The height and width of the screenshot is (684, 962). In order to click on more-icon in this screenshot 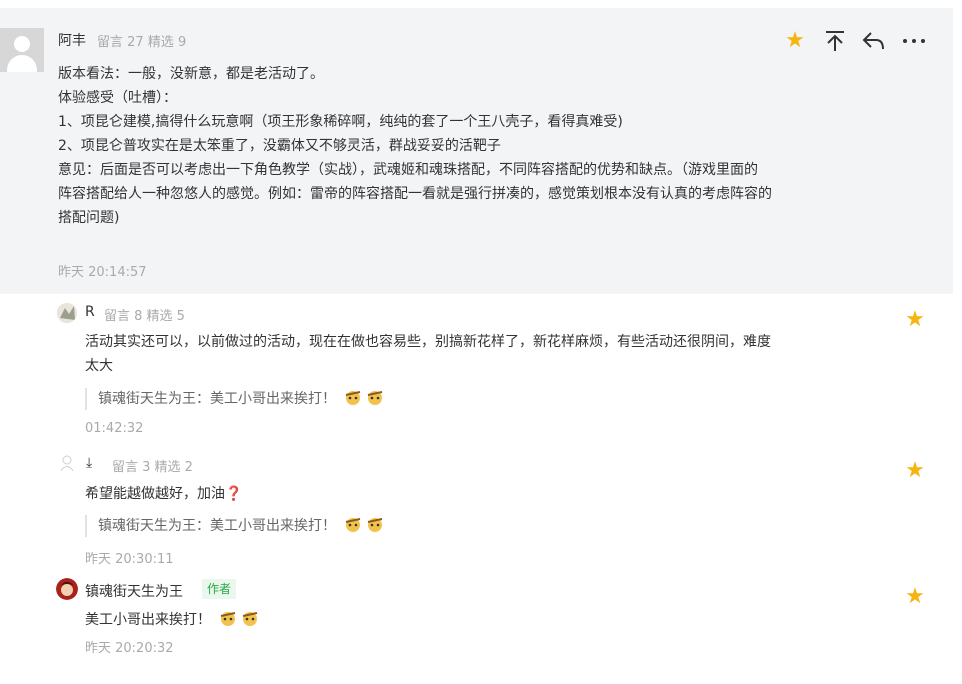, I will do `click(914, 41)`.